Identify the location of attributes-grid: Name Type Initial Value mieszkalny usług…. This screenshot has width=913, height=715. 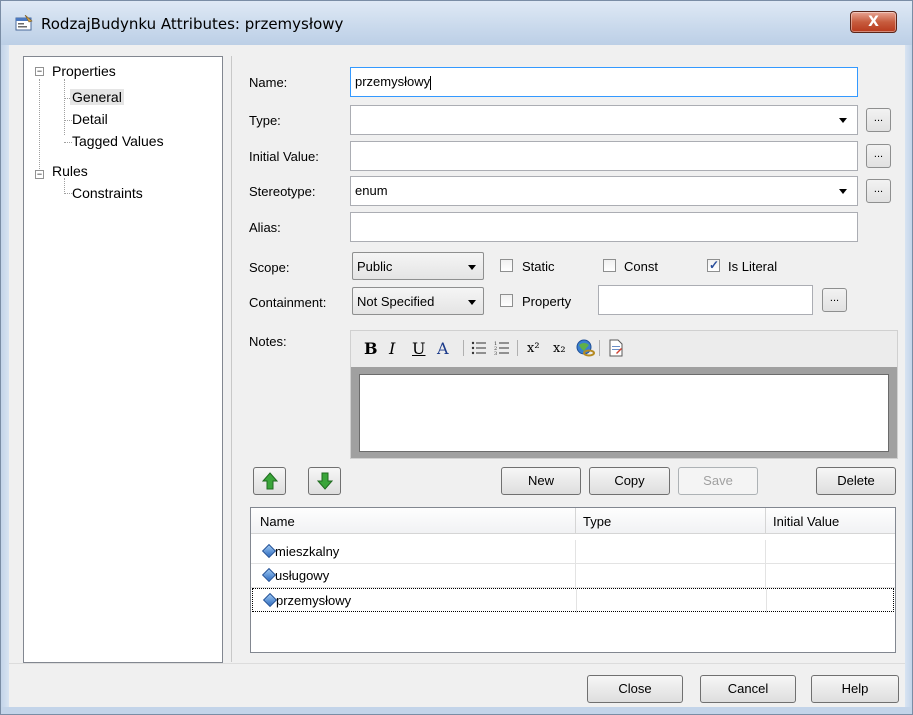
(573, 580).